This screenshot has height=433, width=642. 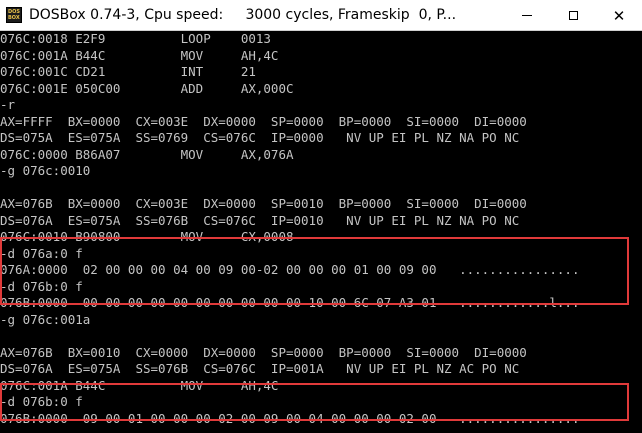 I want to click on dosbox-icon: DOS BOX, so click(x=14, y=15).